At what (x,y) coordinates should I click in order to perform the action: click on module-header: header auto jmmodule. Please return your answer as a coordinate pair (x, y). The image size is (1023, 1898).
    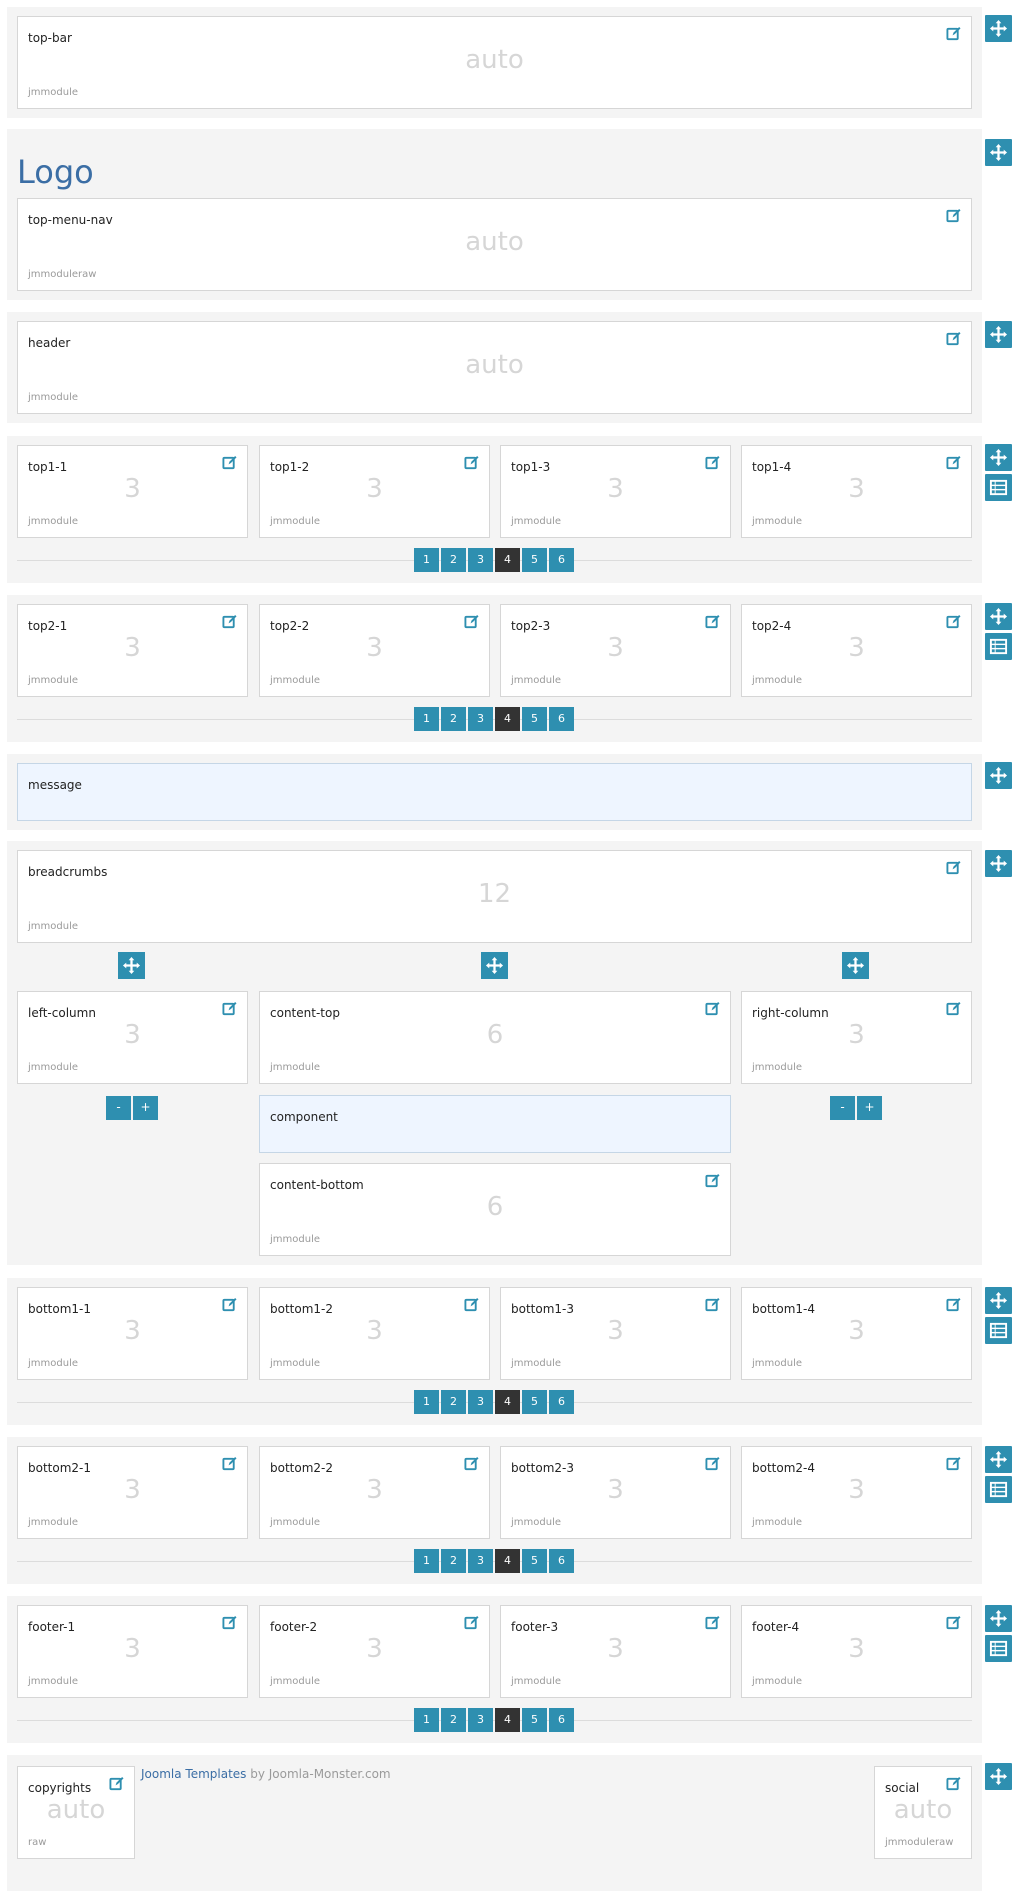
    Looking at the image, I should click on (494, 367).